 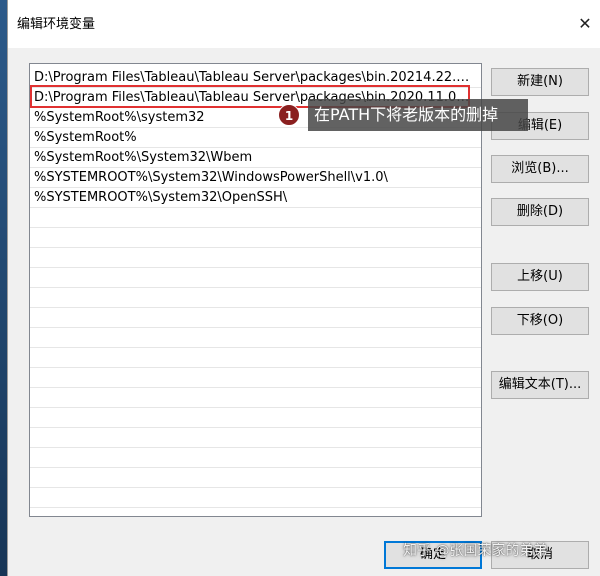 What do you see at coordinates (540, 82) in the screenshot?
I see `new-button: 新建(N)` at bounding box center [540, 82].